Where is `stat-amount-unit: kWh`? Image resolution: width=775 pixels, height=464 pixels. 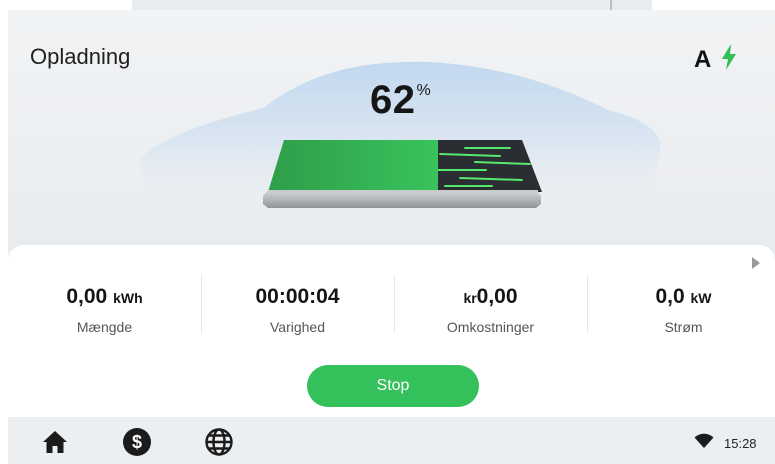
stat-amount-unit: kWh is located at coordinates (128, 298).